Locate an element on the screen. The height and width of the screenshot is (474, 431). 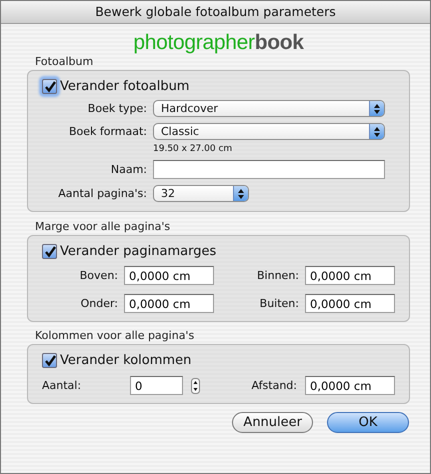
checkbox-label: Verander kolommen is located at coordinates (126, 360).